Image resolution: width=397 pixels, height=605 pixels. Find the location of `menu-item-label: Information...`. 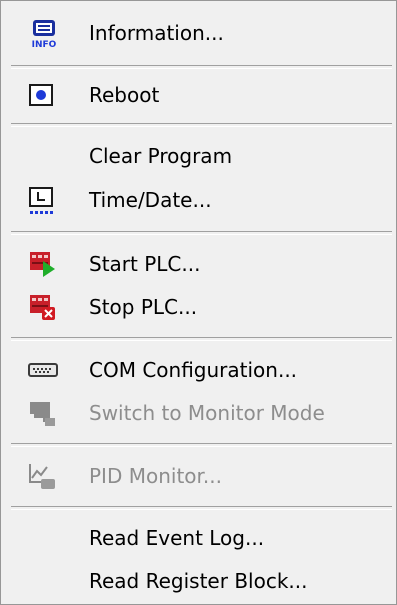

menu-item-label: Information... is located at coordinates (156, 33).